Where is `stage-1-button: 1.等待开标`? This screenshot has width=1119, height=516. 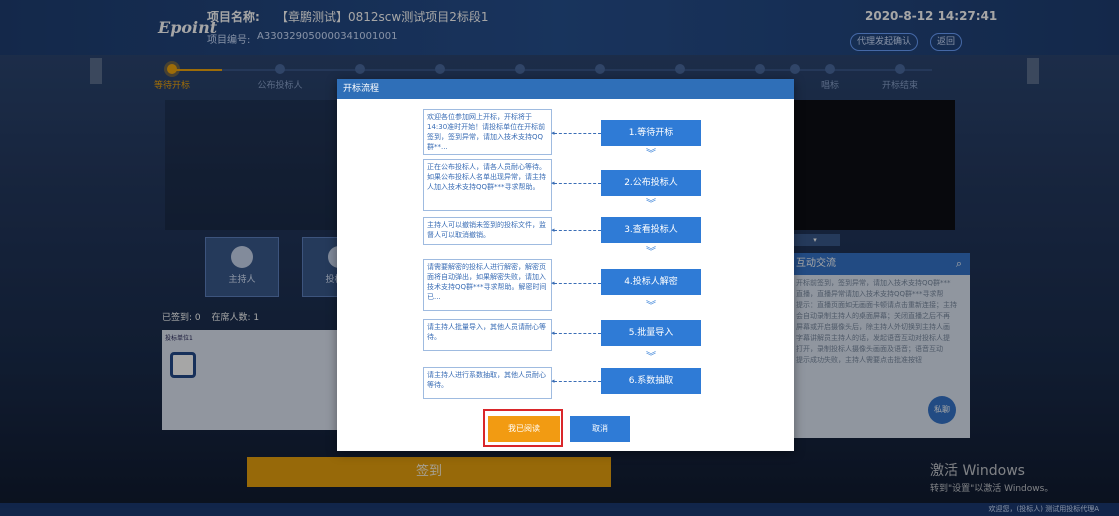
stage-1-button: 1.等待开标 is located at coordinates (651, 133).